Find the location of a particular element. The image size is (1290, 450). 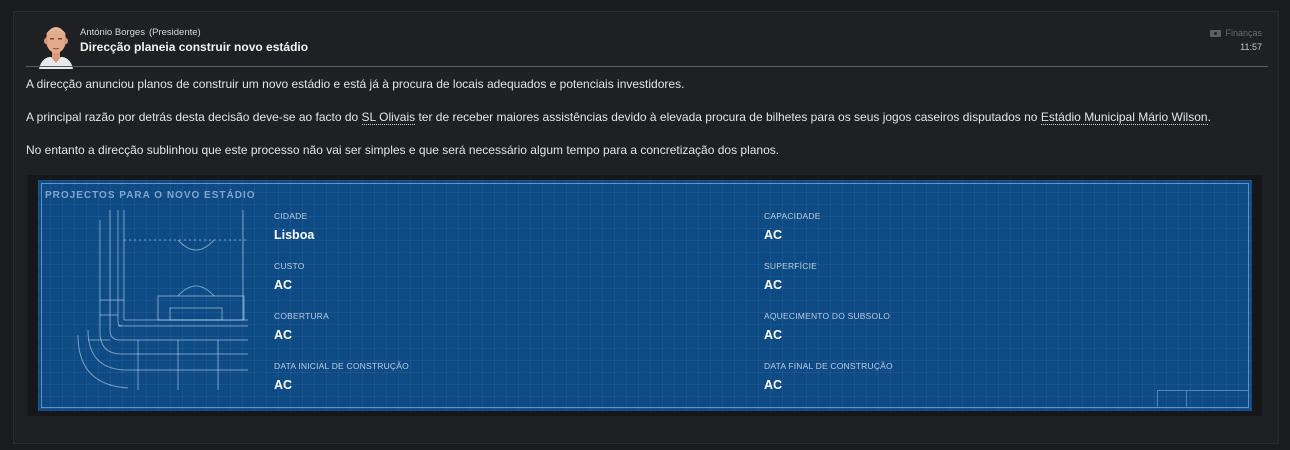

field-end-date-value: AC is located at coordinates (773, 385).